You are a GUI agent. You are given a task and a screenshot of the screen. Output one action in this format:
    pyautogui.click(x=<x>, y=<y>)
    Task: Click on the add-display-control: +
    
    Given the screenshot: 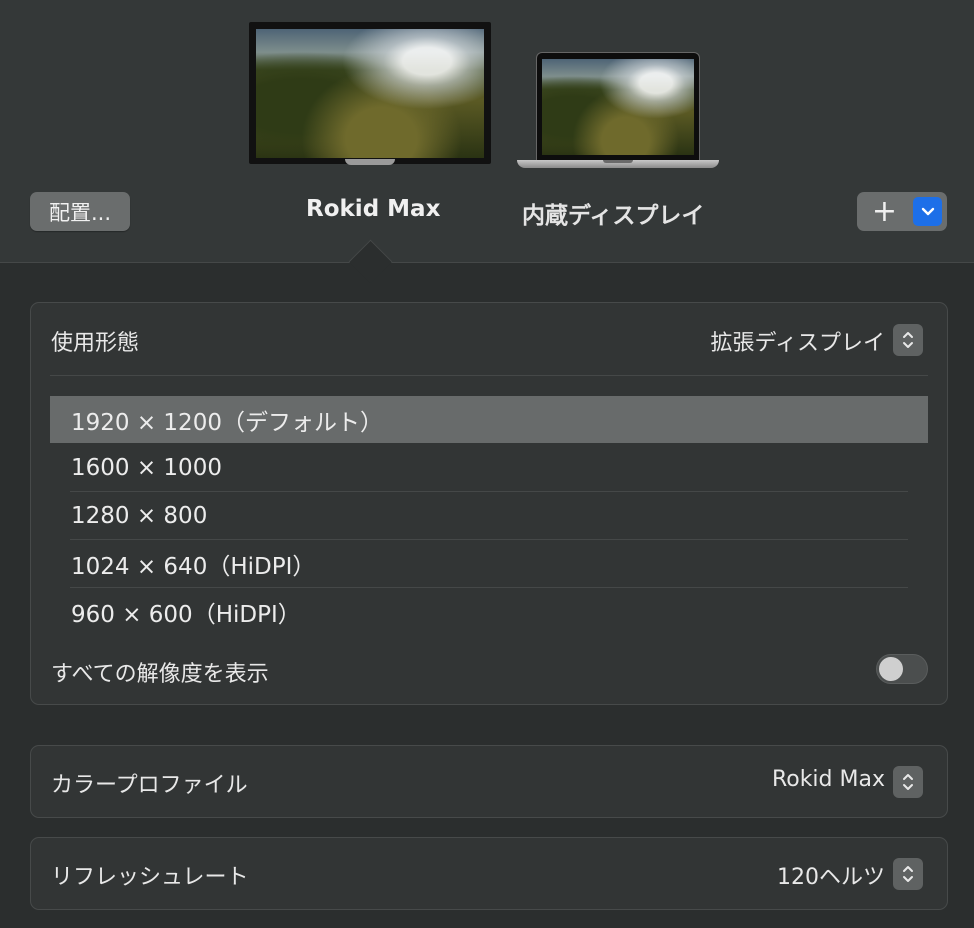 What is the action you would take?
    pyautogui.click(x=902, y=211)
    